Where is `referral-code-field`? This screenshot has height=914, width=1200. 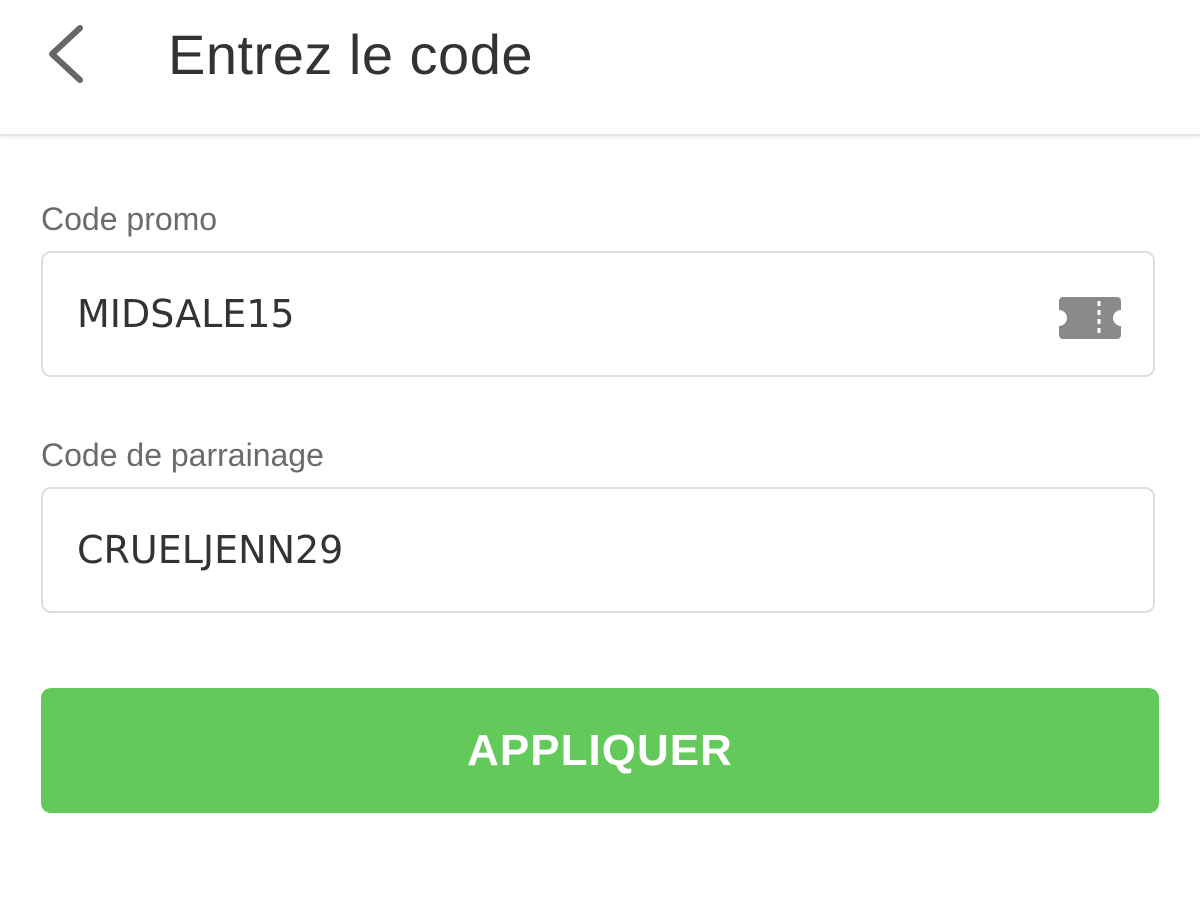 referral-code-field is located at coordinates (598, 550).